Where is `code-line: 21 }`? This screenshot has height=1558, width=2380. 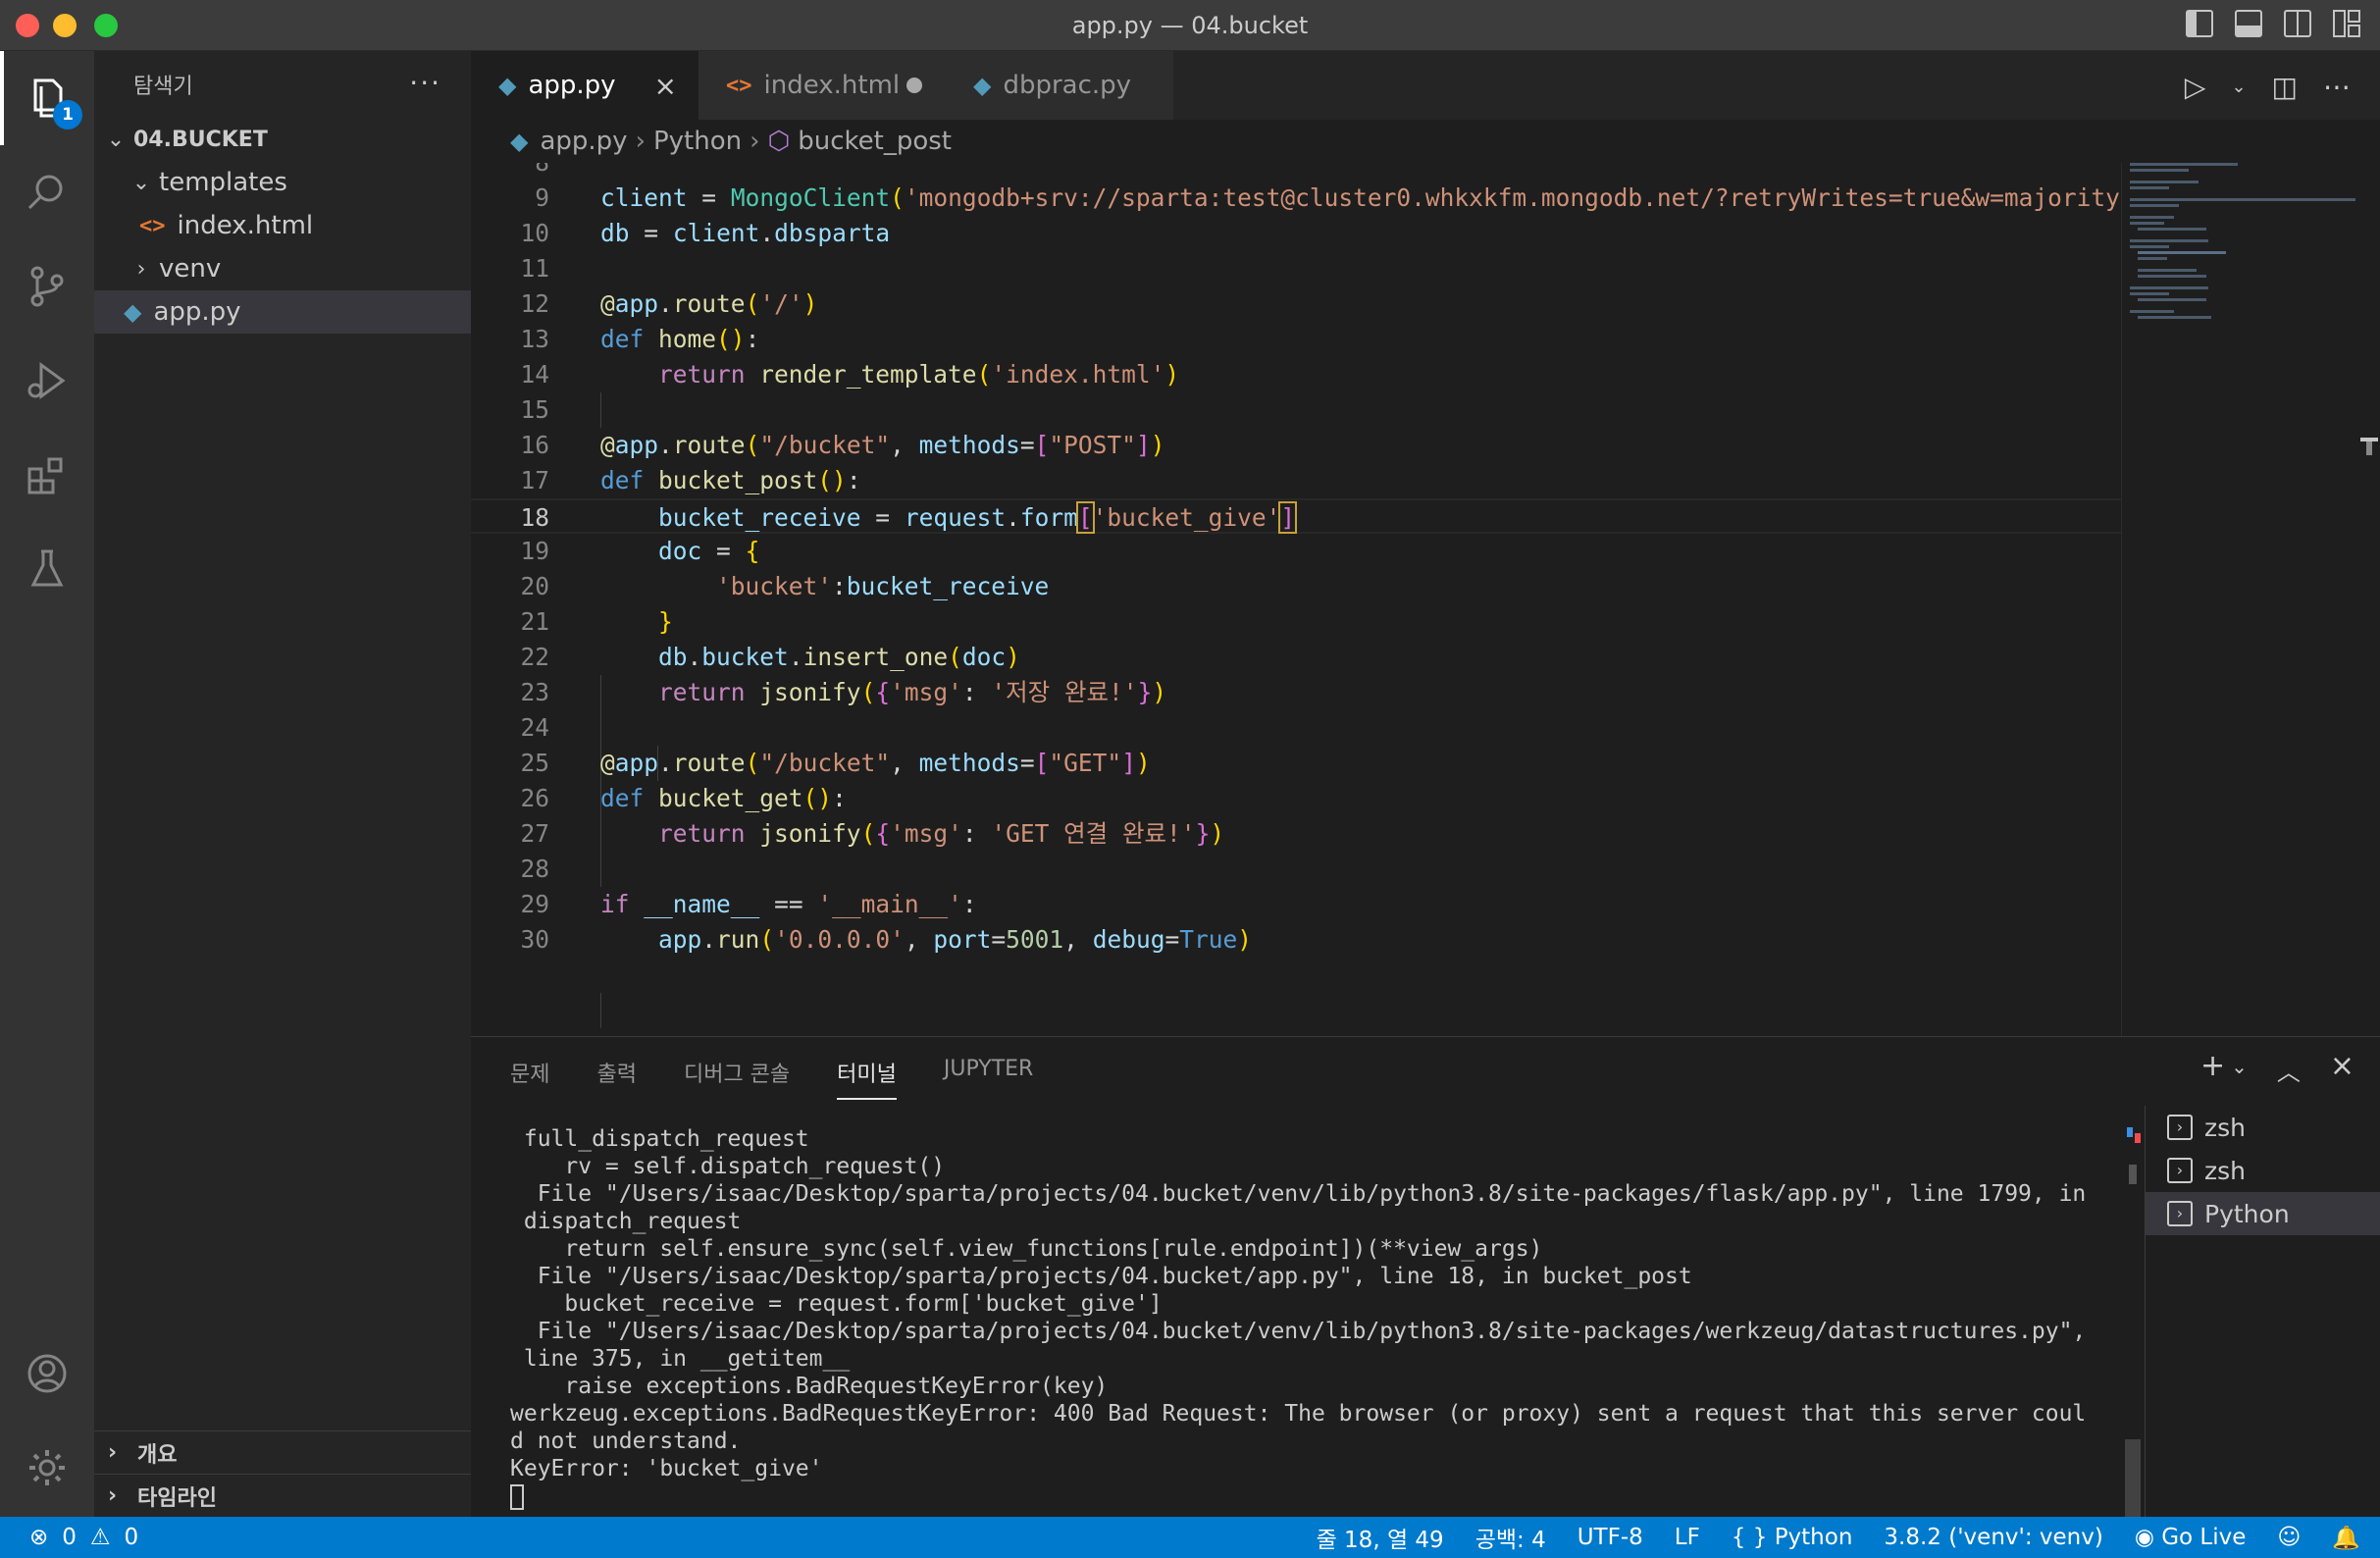
code-line: 21 } is located at coordinates (596, 621).